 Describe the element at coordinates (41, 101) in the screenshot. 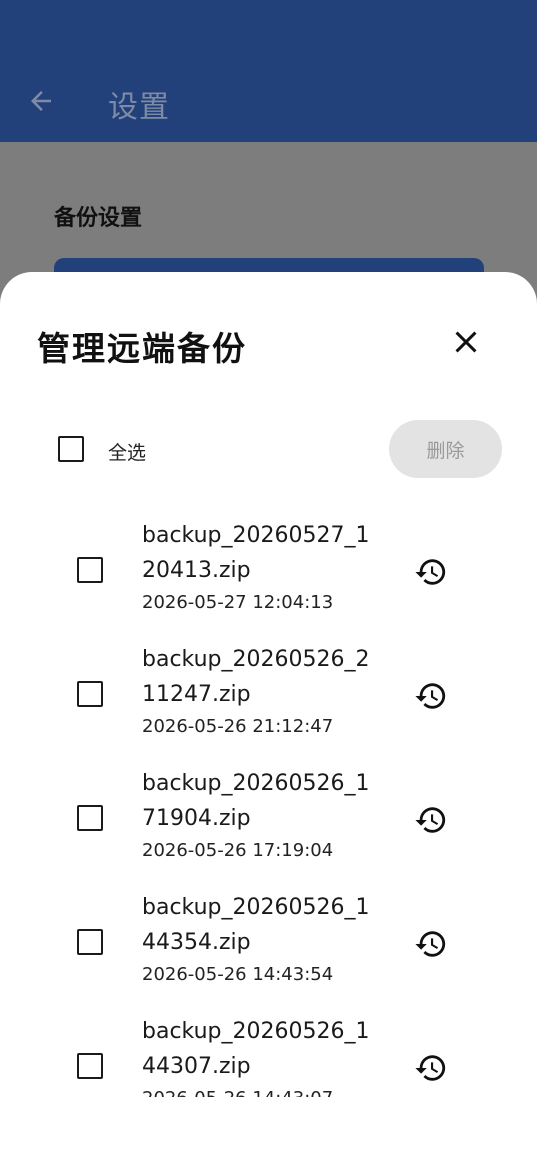

I see `arrow-left-icon` at that location.